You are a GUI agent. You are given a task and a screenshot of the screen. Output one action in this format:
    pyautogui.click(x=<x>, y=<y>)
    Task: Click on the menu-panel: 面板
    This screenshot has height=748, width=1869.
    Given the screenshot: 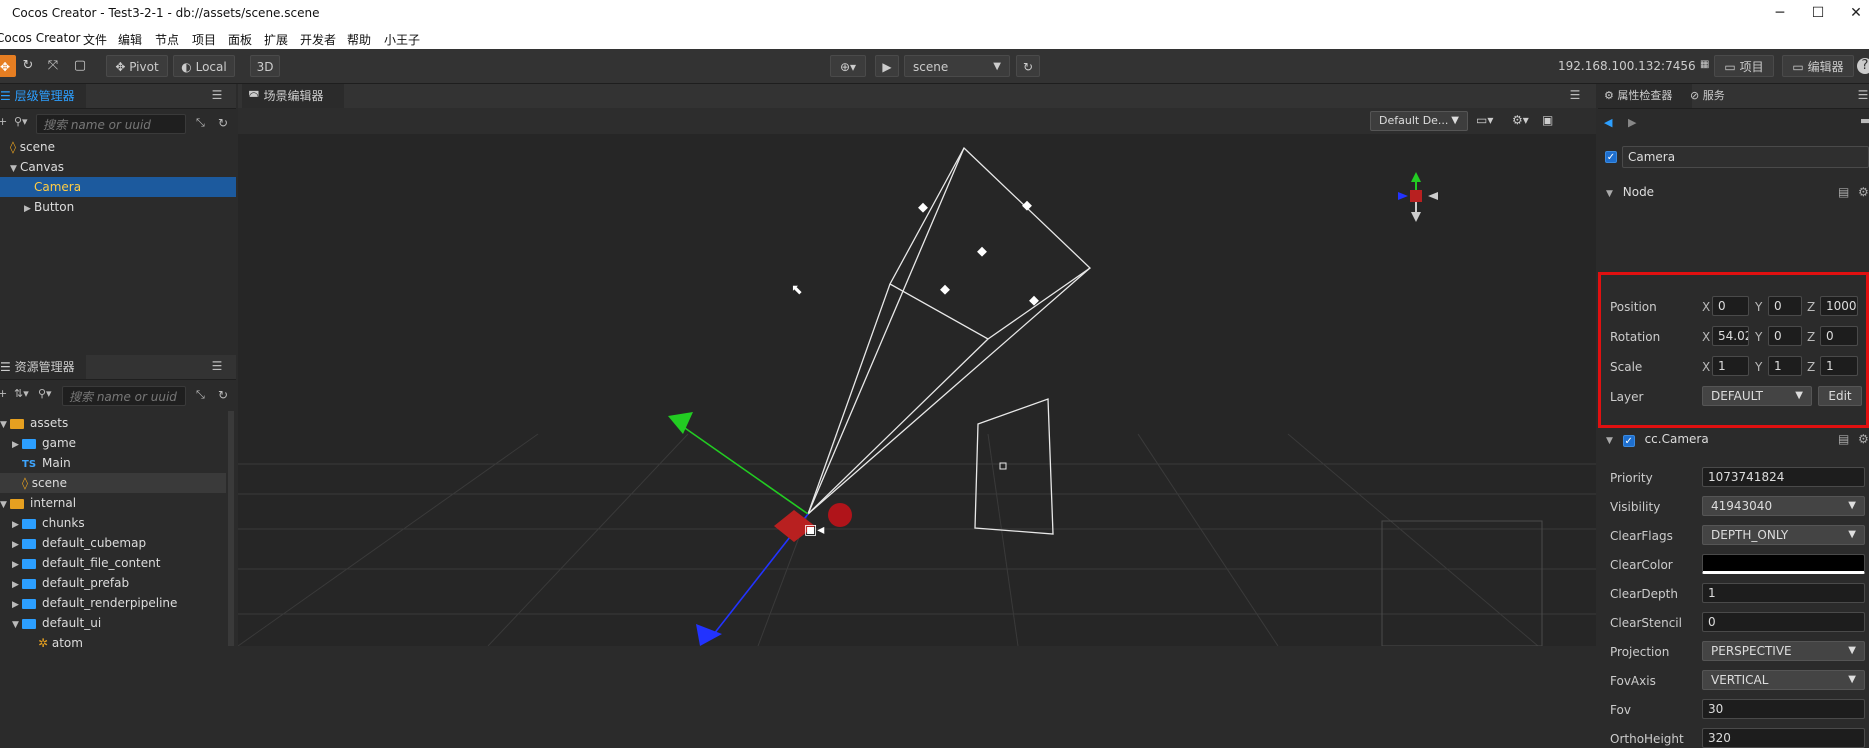 What is the action you would take?
    pyautogui.click(x=240, y=39)
    